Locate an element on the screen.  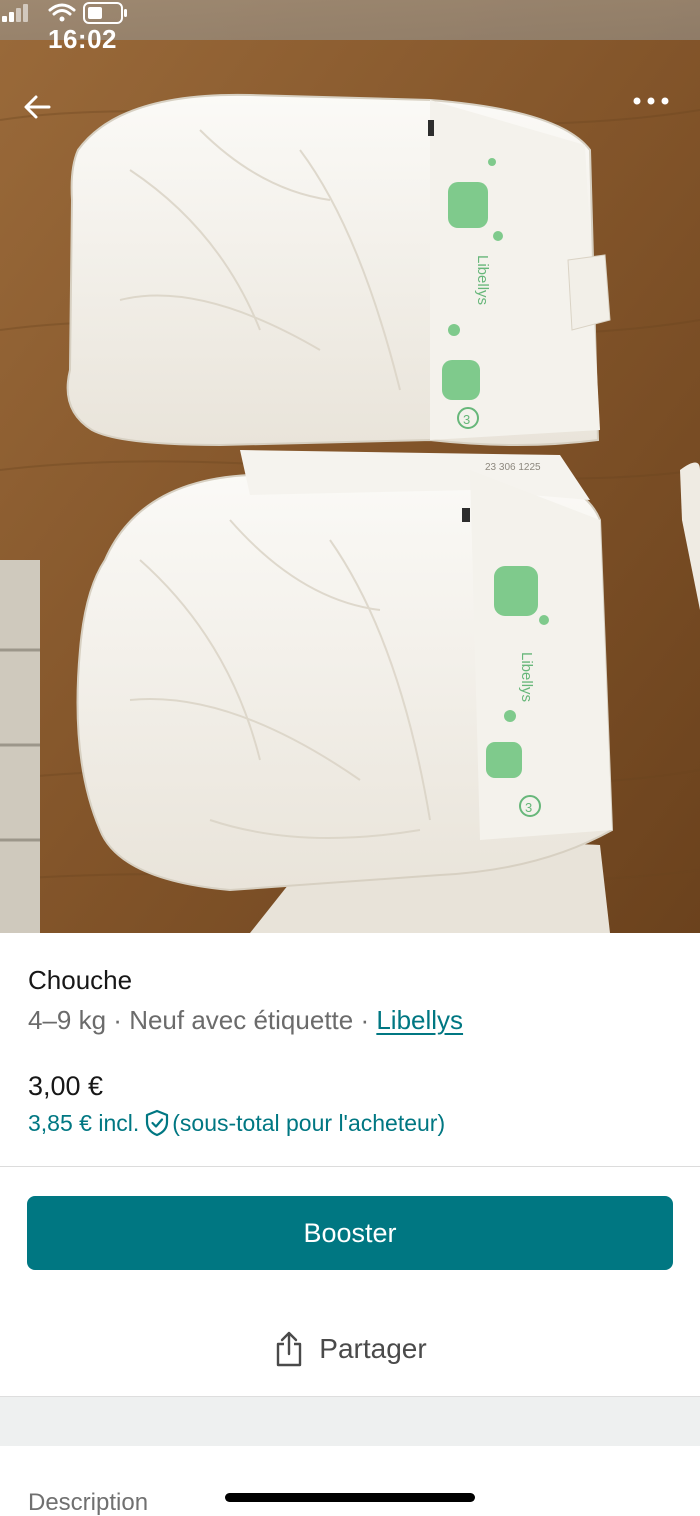
back-button is located at coordinates (46, 116).